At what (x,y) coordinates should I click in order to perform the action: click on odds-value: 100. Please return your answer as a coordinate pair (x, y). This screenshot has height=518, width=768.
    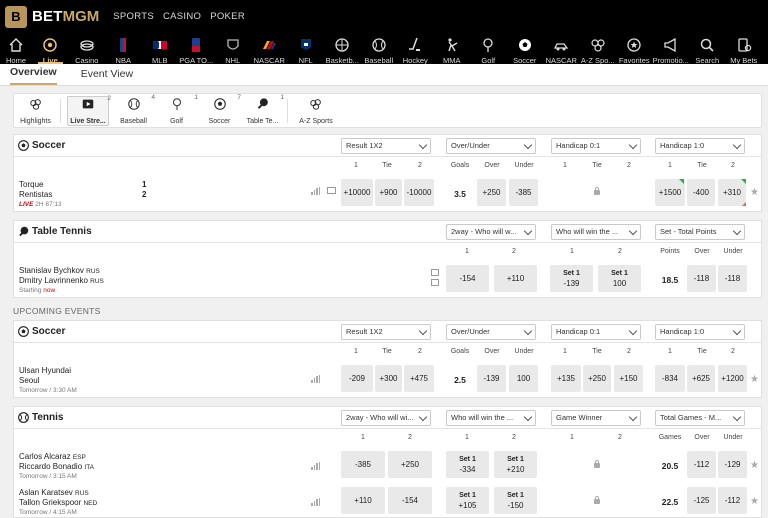
    Looking at the image, I should click on (619, 283).